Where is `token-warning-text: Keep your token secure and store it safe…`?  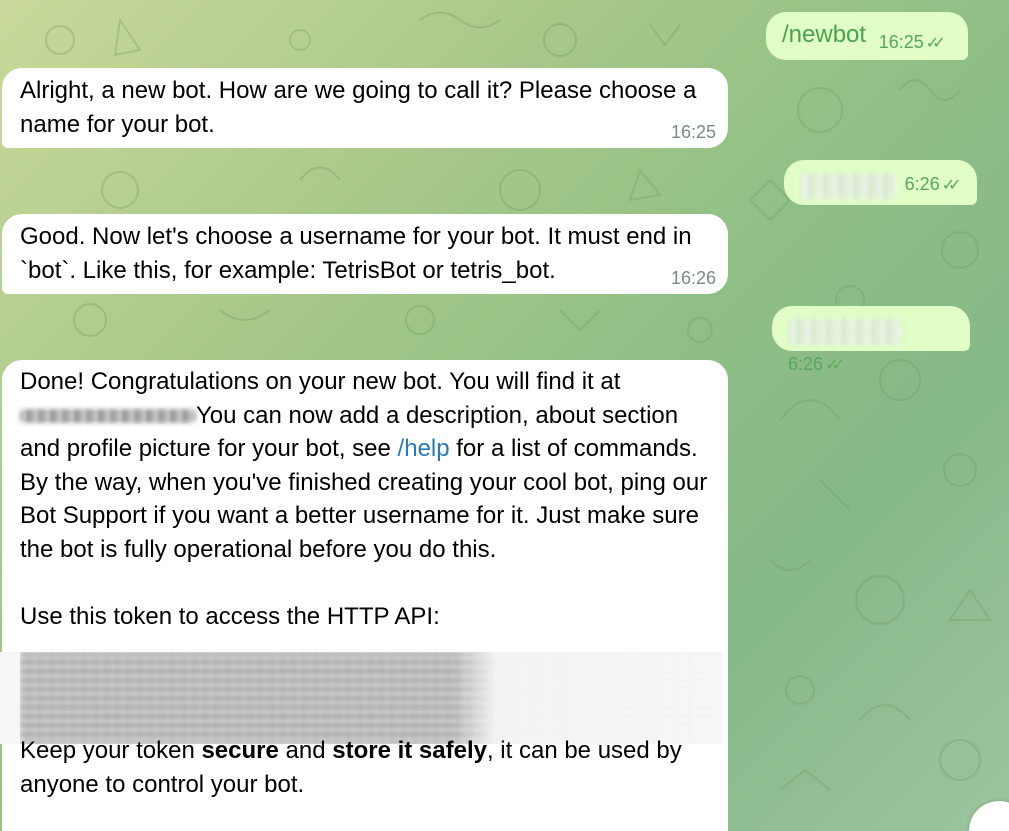
token-warning-text: Keep your token secure and store it safe… is located at coordinates (370, 767).